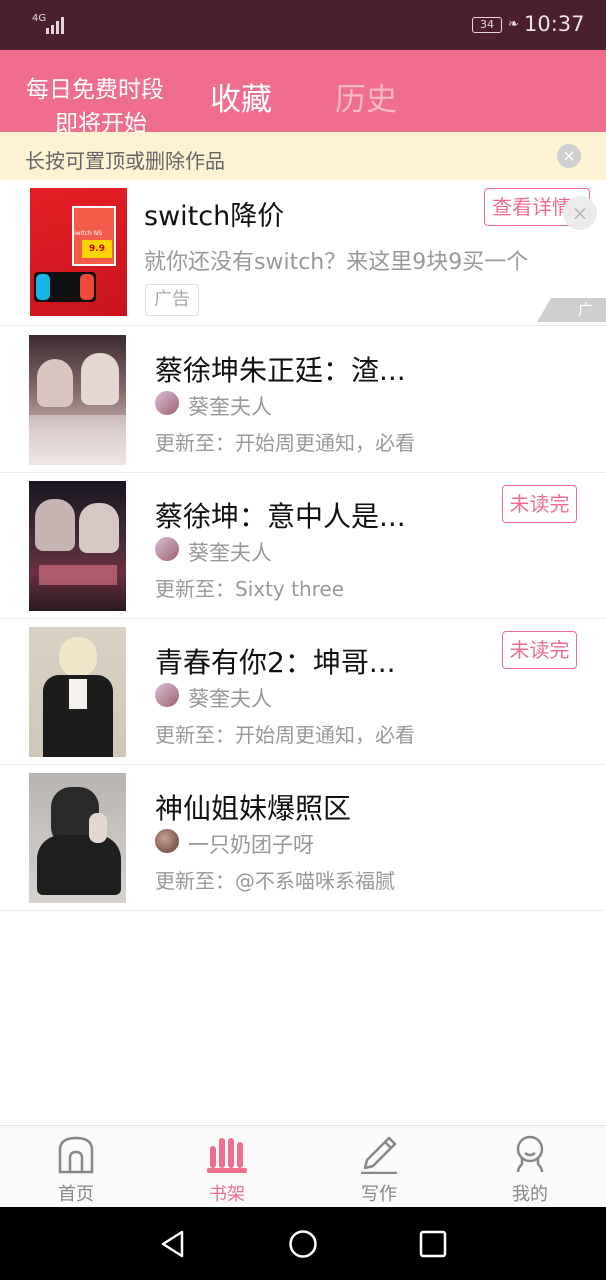 The image size is (606, 1280). What do you see at coordinates (227, 1194) in the screenshot?
I see `tab-bookshelf-label: 书架` at bounding box center [227, 1194].